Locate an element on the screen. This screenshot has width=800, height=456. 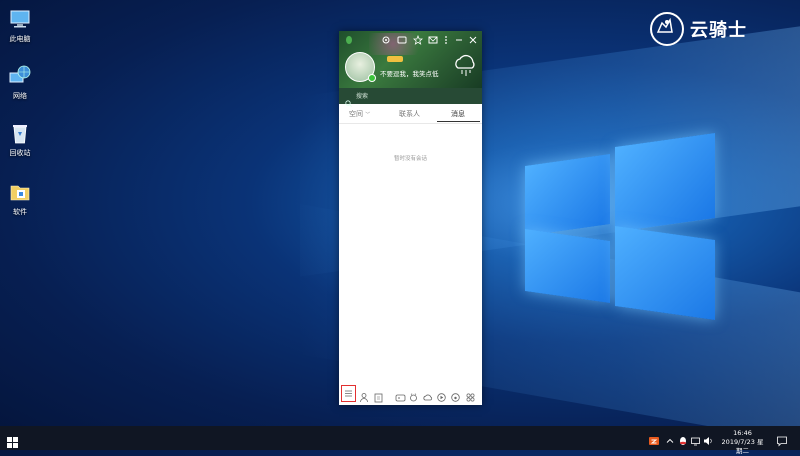
desktop-icon-software-folder: 软件 is located at coordinates (20, 198).